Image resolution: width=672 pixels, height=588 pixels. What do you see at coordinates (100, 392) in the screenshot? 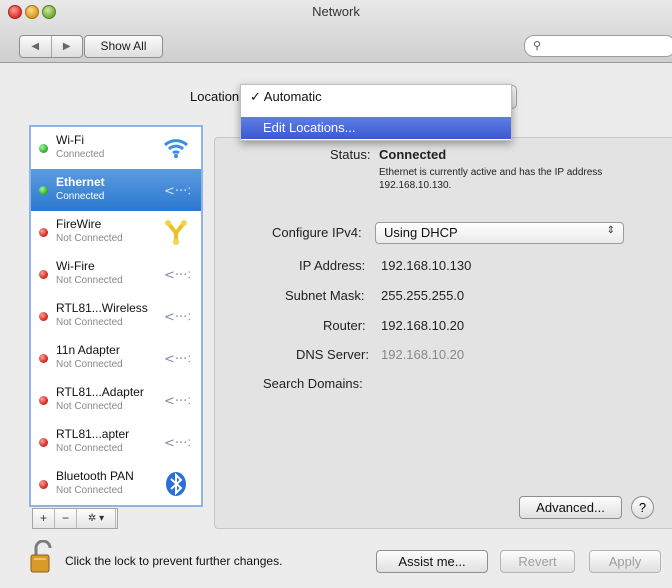
I see `service-name: RTL81...Adapter` at bounding box center [100, 392].